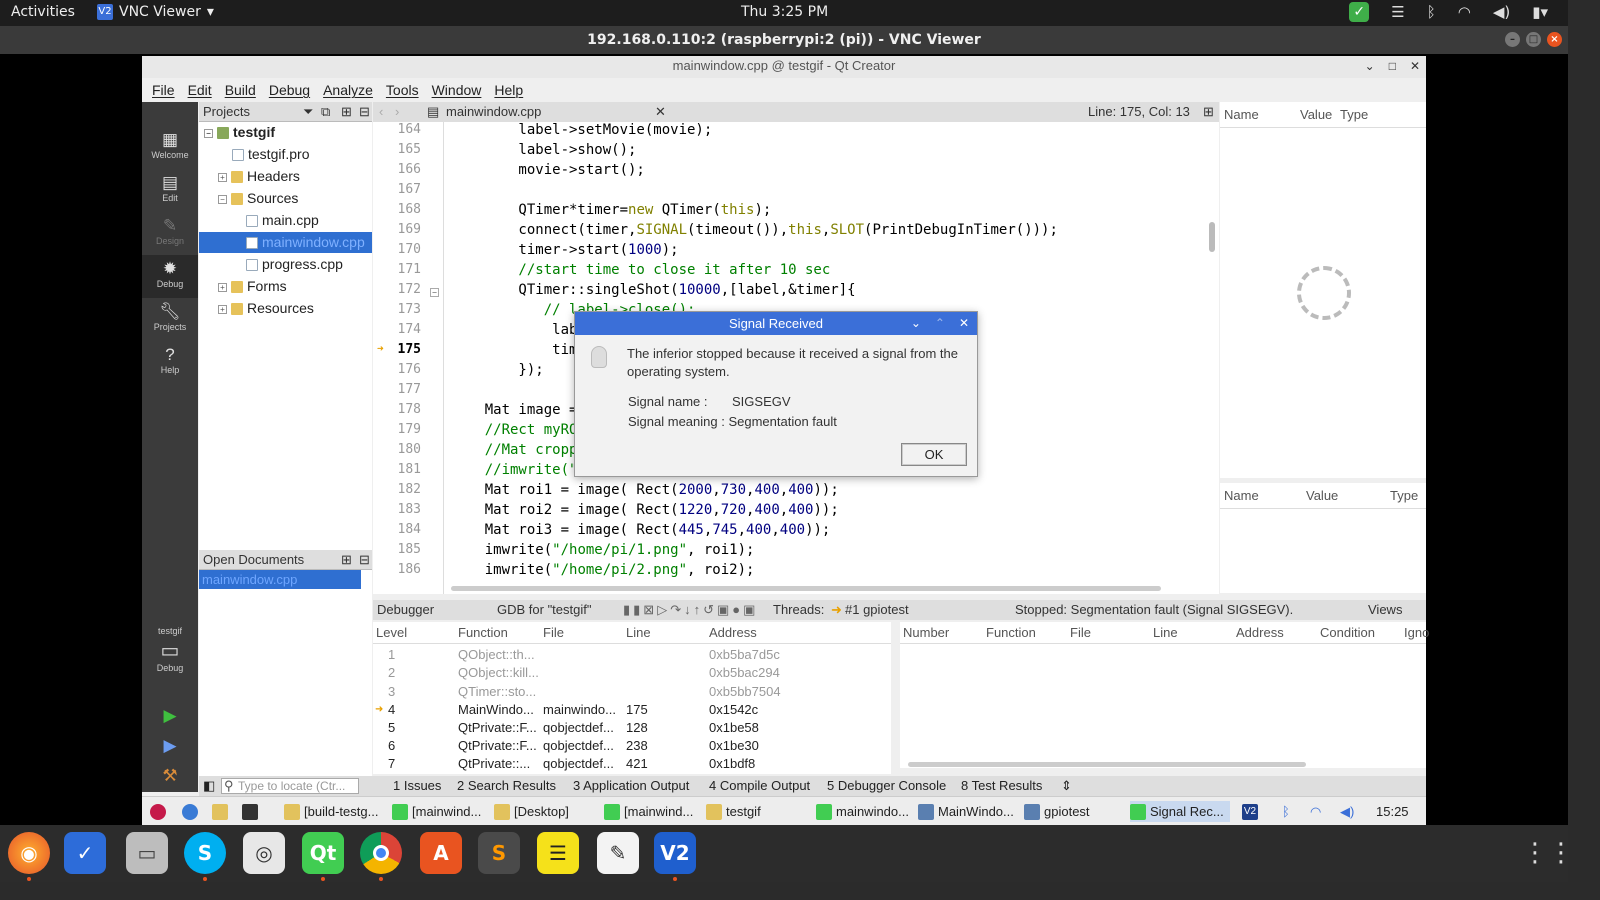 Image resolution: width=1600 pixels, height=900 pixels. I want to click on tree-item-sources: − Sources, so click(285, 198).